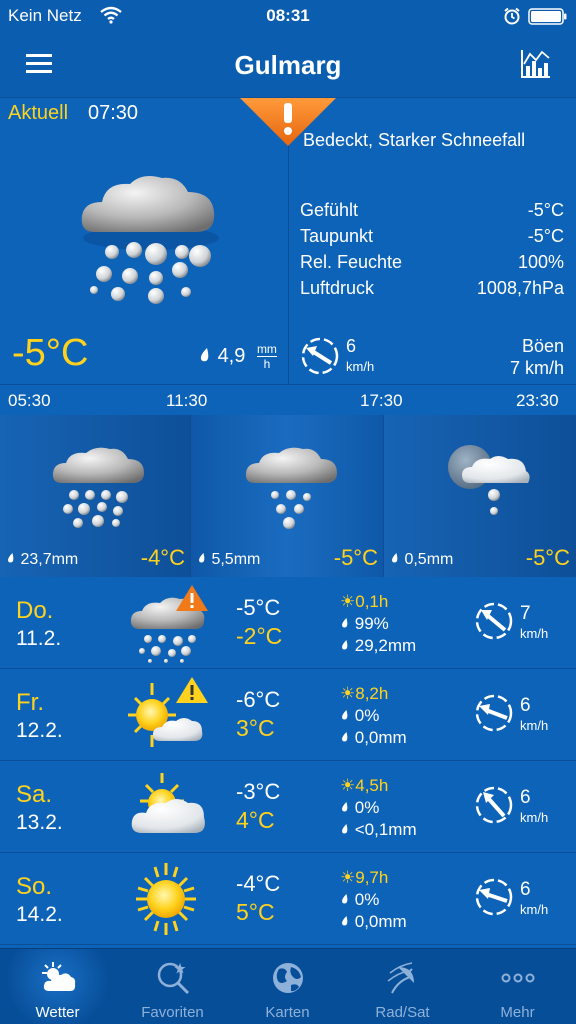 The width and height of the screenshot is (576, 1024). What do you see at coordinates (98, 487) in the screenshot?
I see `cloud-heavy-snow-icon` at bounding box center [98, 487].